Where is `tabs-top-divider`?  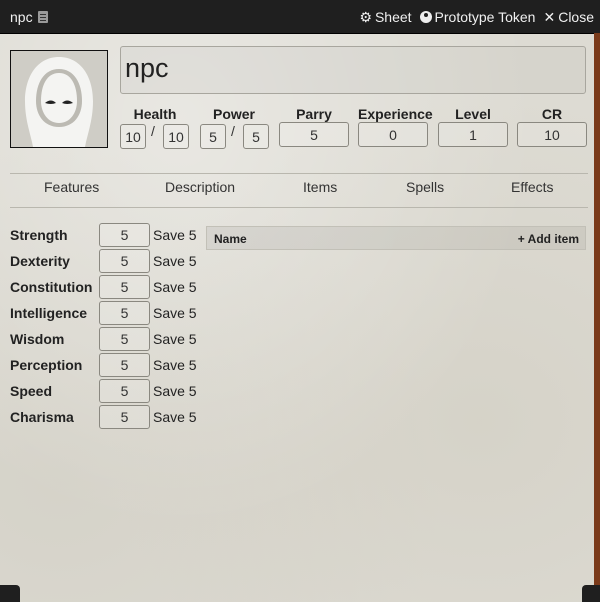
tabs-top-divider is located at coordinates (299, 173).